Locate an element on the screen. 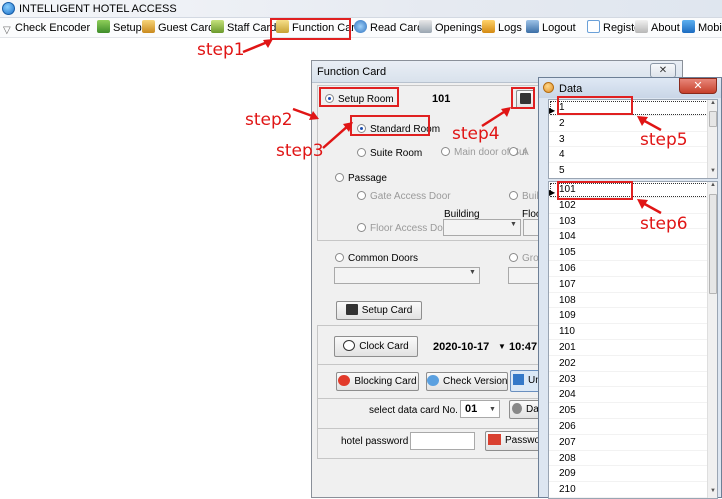 This screenshot has height=499, width=722. data-row: 208 is located at coordinates (633, 459).